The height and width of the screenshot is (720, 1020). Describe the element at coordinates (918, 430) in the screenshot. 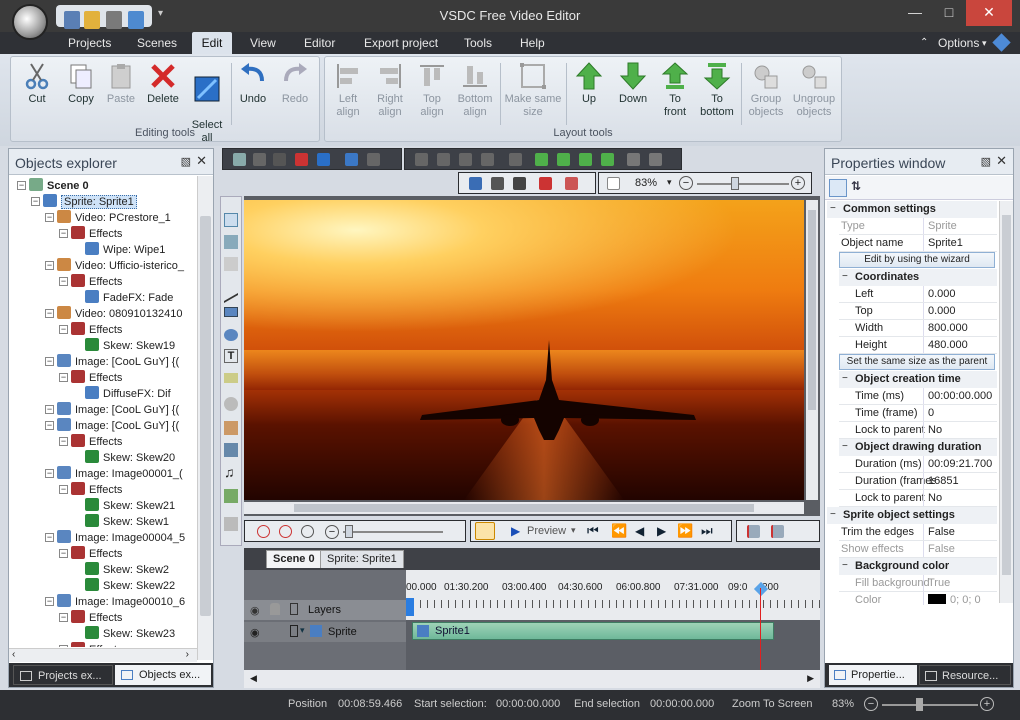

I see `property-row: Lock to parent No` at that location.